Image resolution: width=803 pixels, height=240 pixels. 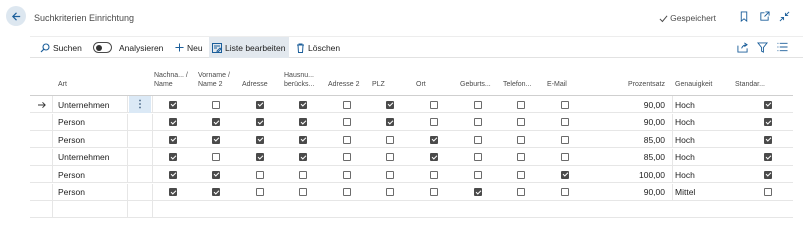 What do you see at coordinates (128, 47) in the screenshot?
I see `analyze-toggle: Analysieren` at bounding box center [128, 47].